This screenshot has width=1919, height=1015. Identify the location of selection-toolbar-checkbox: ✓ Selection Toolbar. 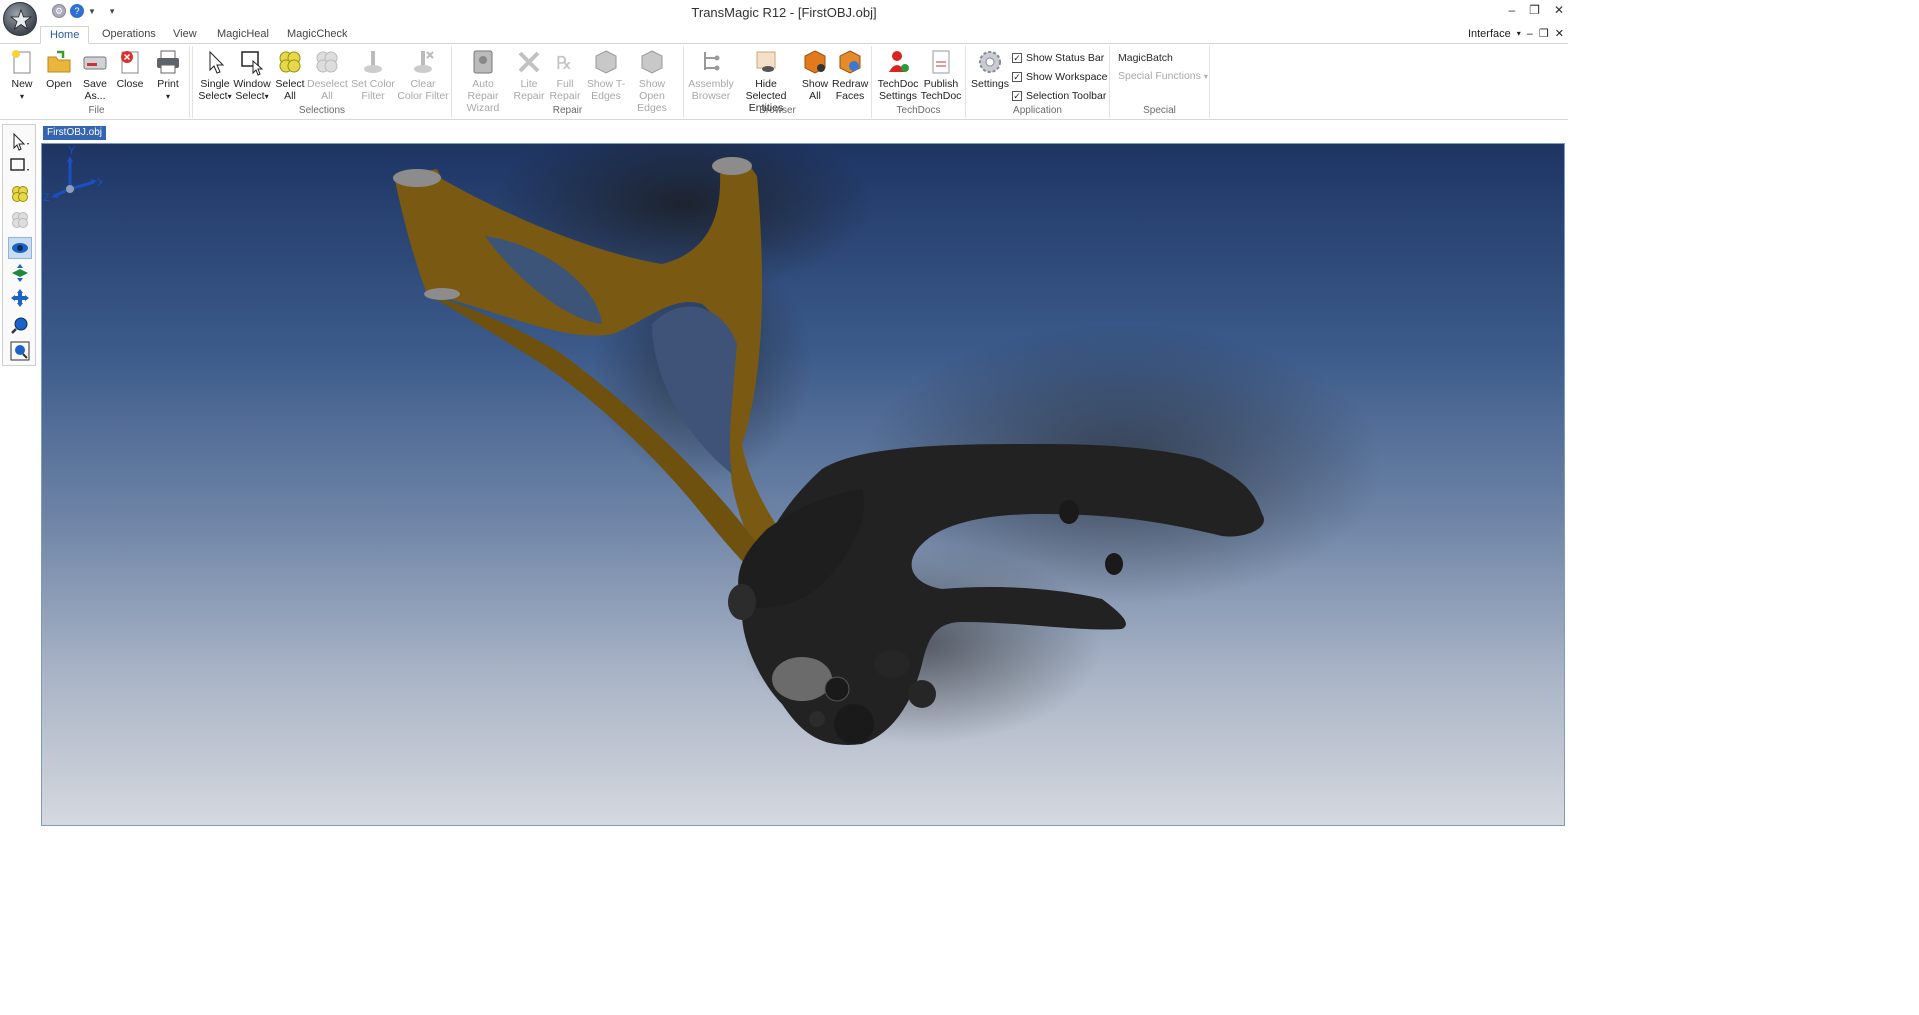
(1059, 96).